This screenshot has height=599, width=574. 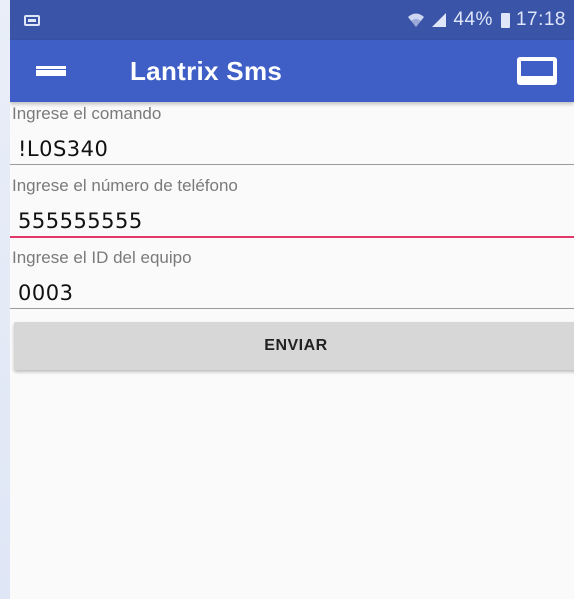 What do you see at coordinates (439, 20) in the screenshot?
I see `signal-icon` at bounding box center [439, 20].